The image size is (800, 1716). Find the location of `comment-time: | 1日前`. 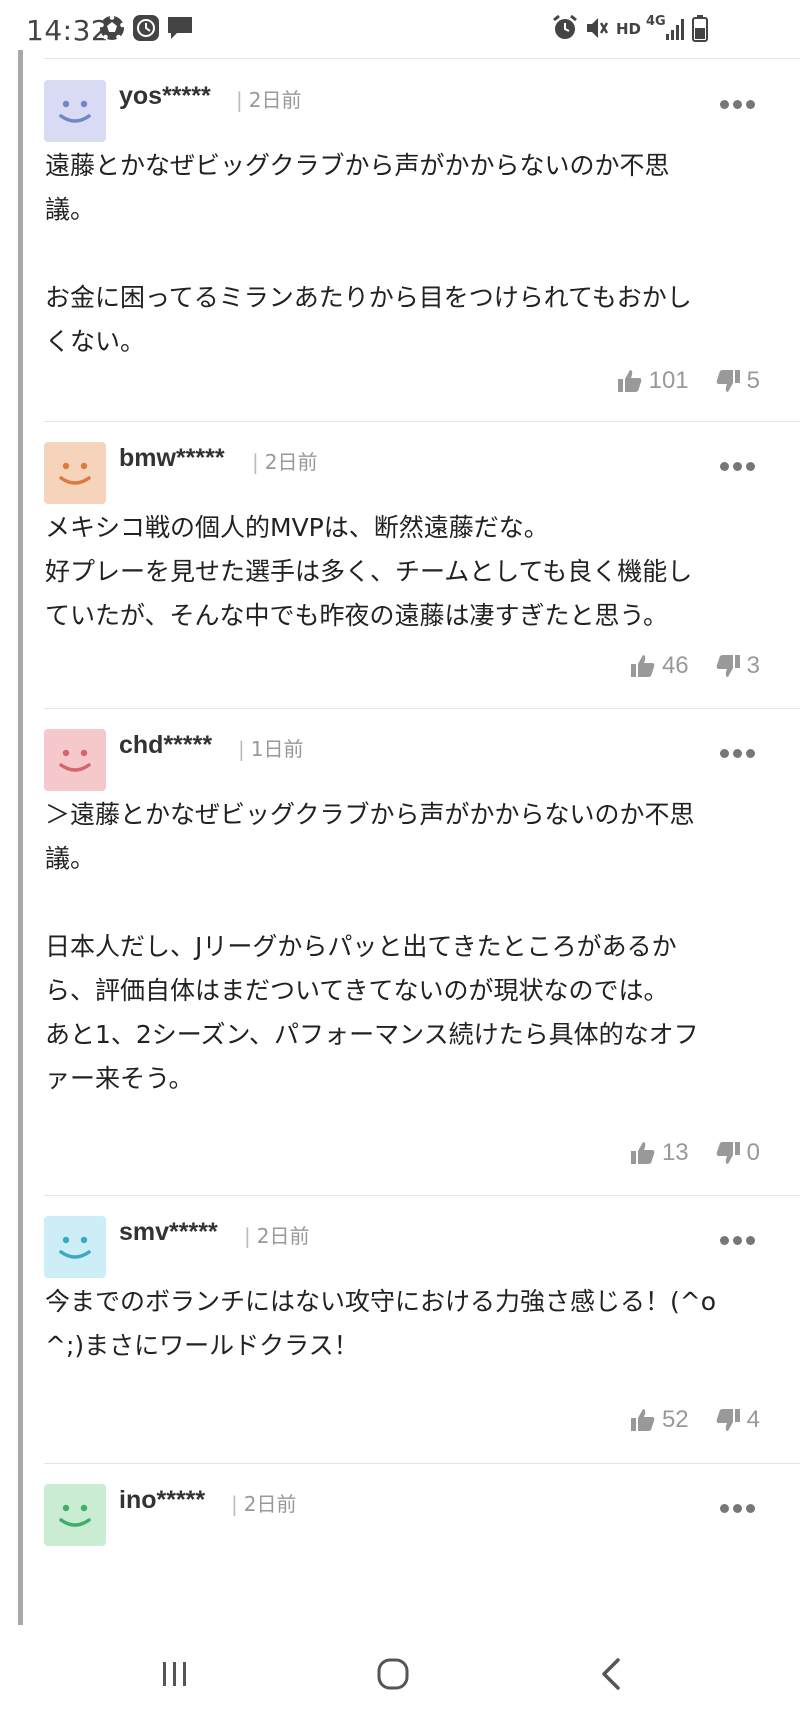

comment-time: | 1日前 is located at coordinates (271, 749).